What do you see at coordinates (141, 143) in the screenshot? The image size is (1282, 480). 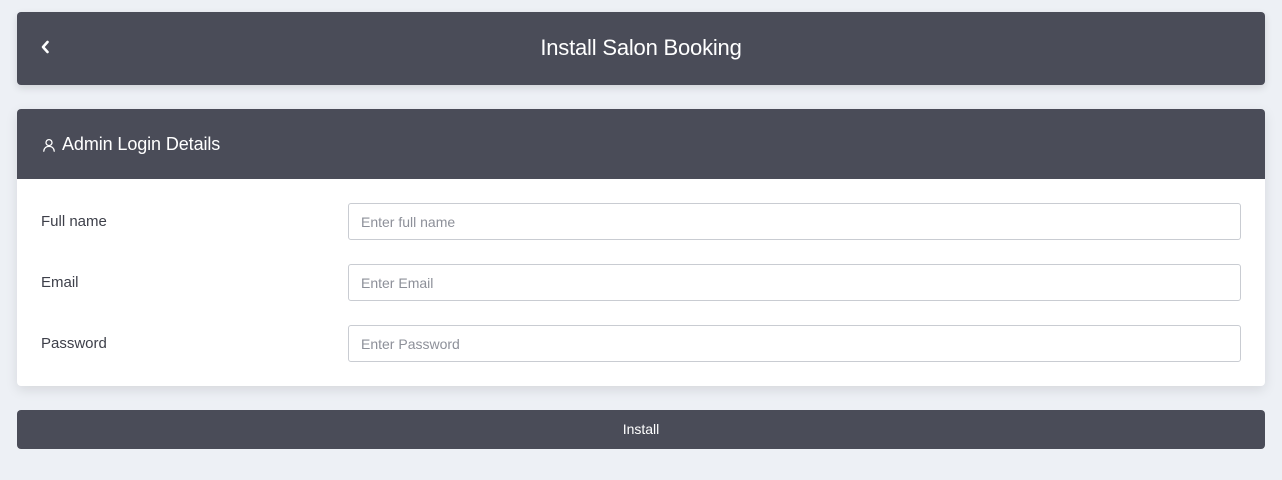 I see `card-title: Admin Login Details` at bounding box center [141, 143].